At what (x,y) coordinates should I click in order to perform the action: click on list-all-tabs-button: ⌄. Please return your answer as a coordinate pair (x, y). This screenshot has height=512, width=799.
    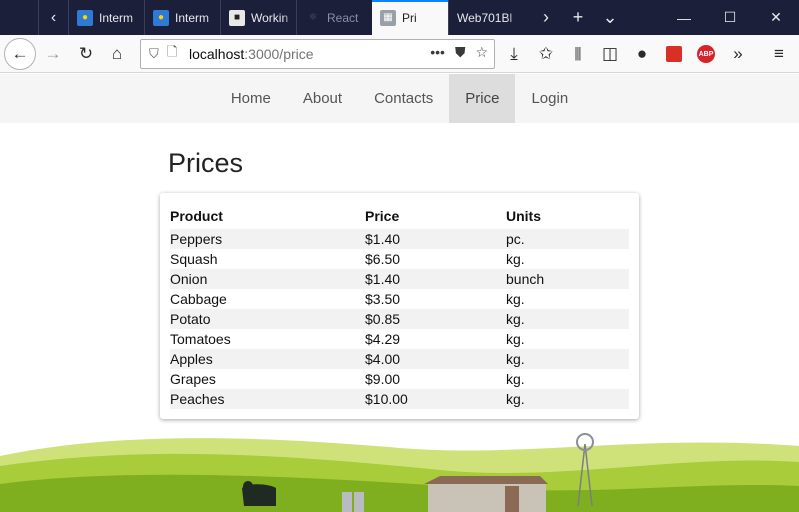
    Looking at the image, I should click on (610, 17).